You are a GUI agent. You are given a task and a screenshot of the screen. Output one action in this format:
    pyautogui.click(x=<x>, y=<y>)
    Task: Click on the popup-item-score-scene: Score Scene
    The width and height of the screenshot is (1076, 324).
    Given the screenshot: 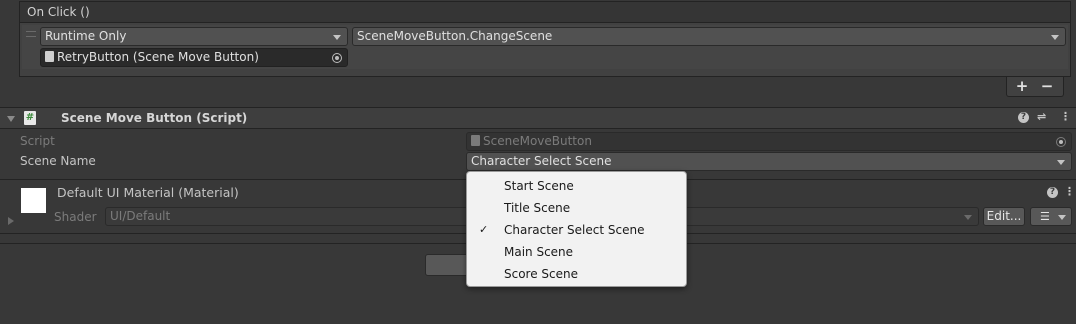 What is the action you would take?
    pyautogui.click(x=576, y=274)
    